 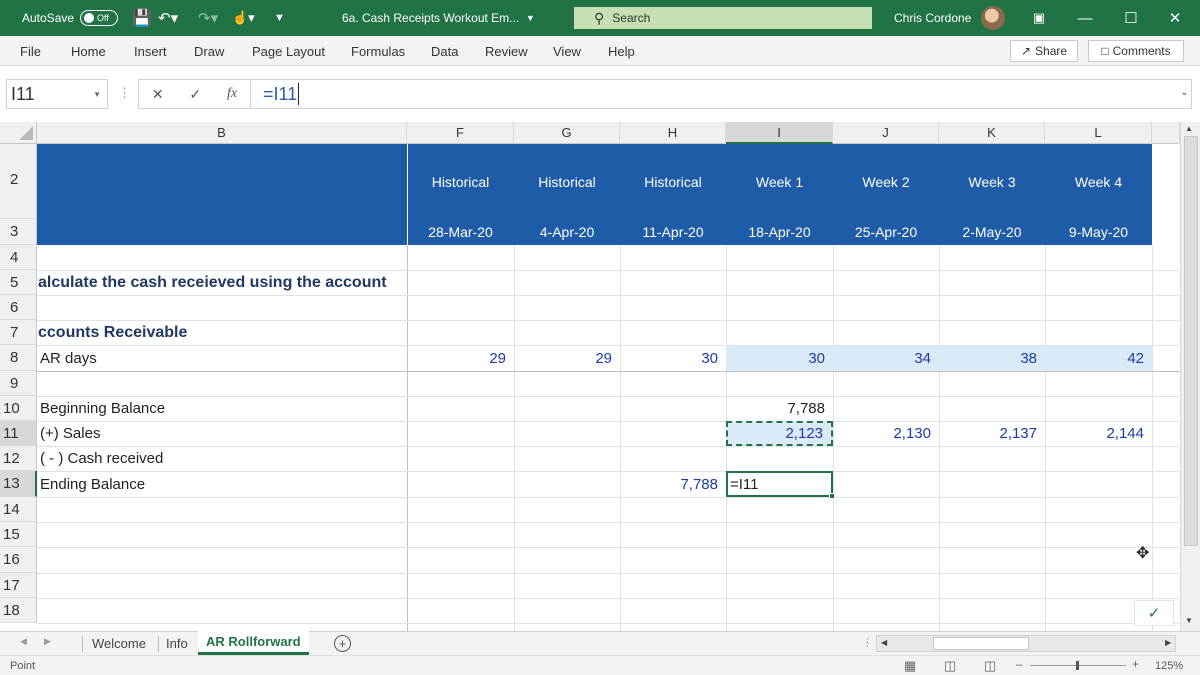 I want to click on row-header-17: 17, so click(x=18, y=585).